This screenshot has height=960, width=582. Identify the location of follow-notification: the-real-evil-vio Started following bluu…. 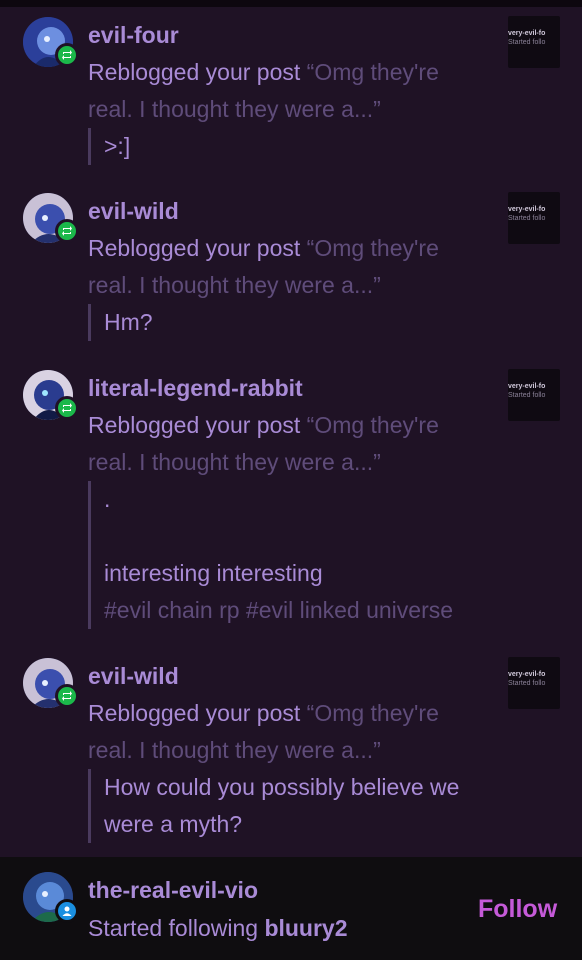
(291, 908).